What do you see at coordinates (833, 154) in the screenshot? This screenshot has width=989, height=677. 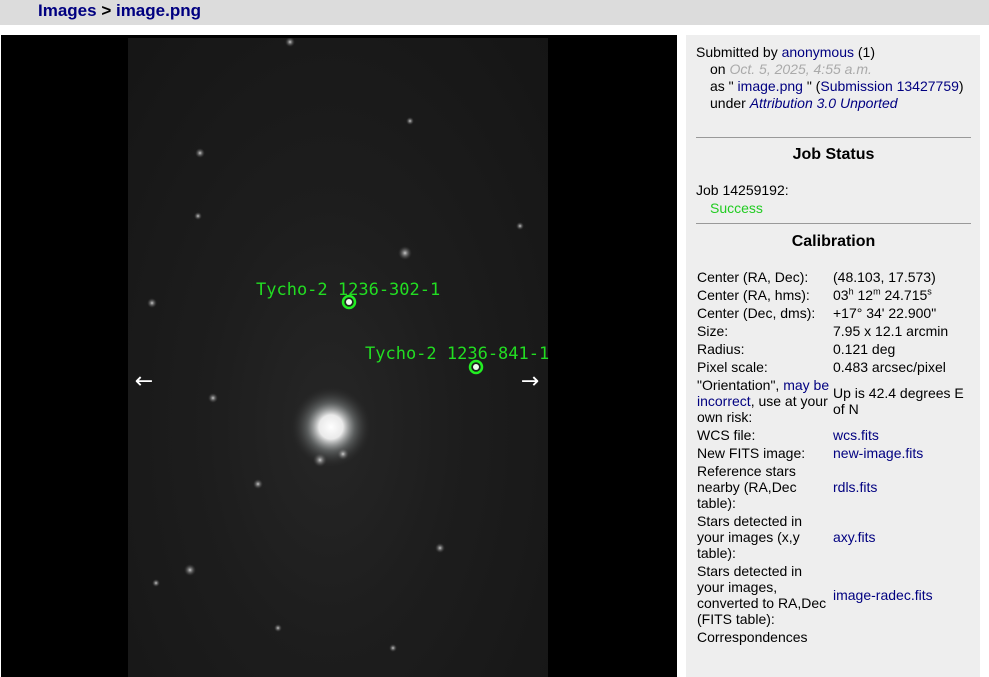 I see `job-status-heading: Job Status` at bounding box center [833, 154].